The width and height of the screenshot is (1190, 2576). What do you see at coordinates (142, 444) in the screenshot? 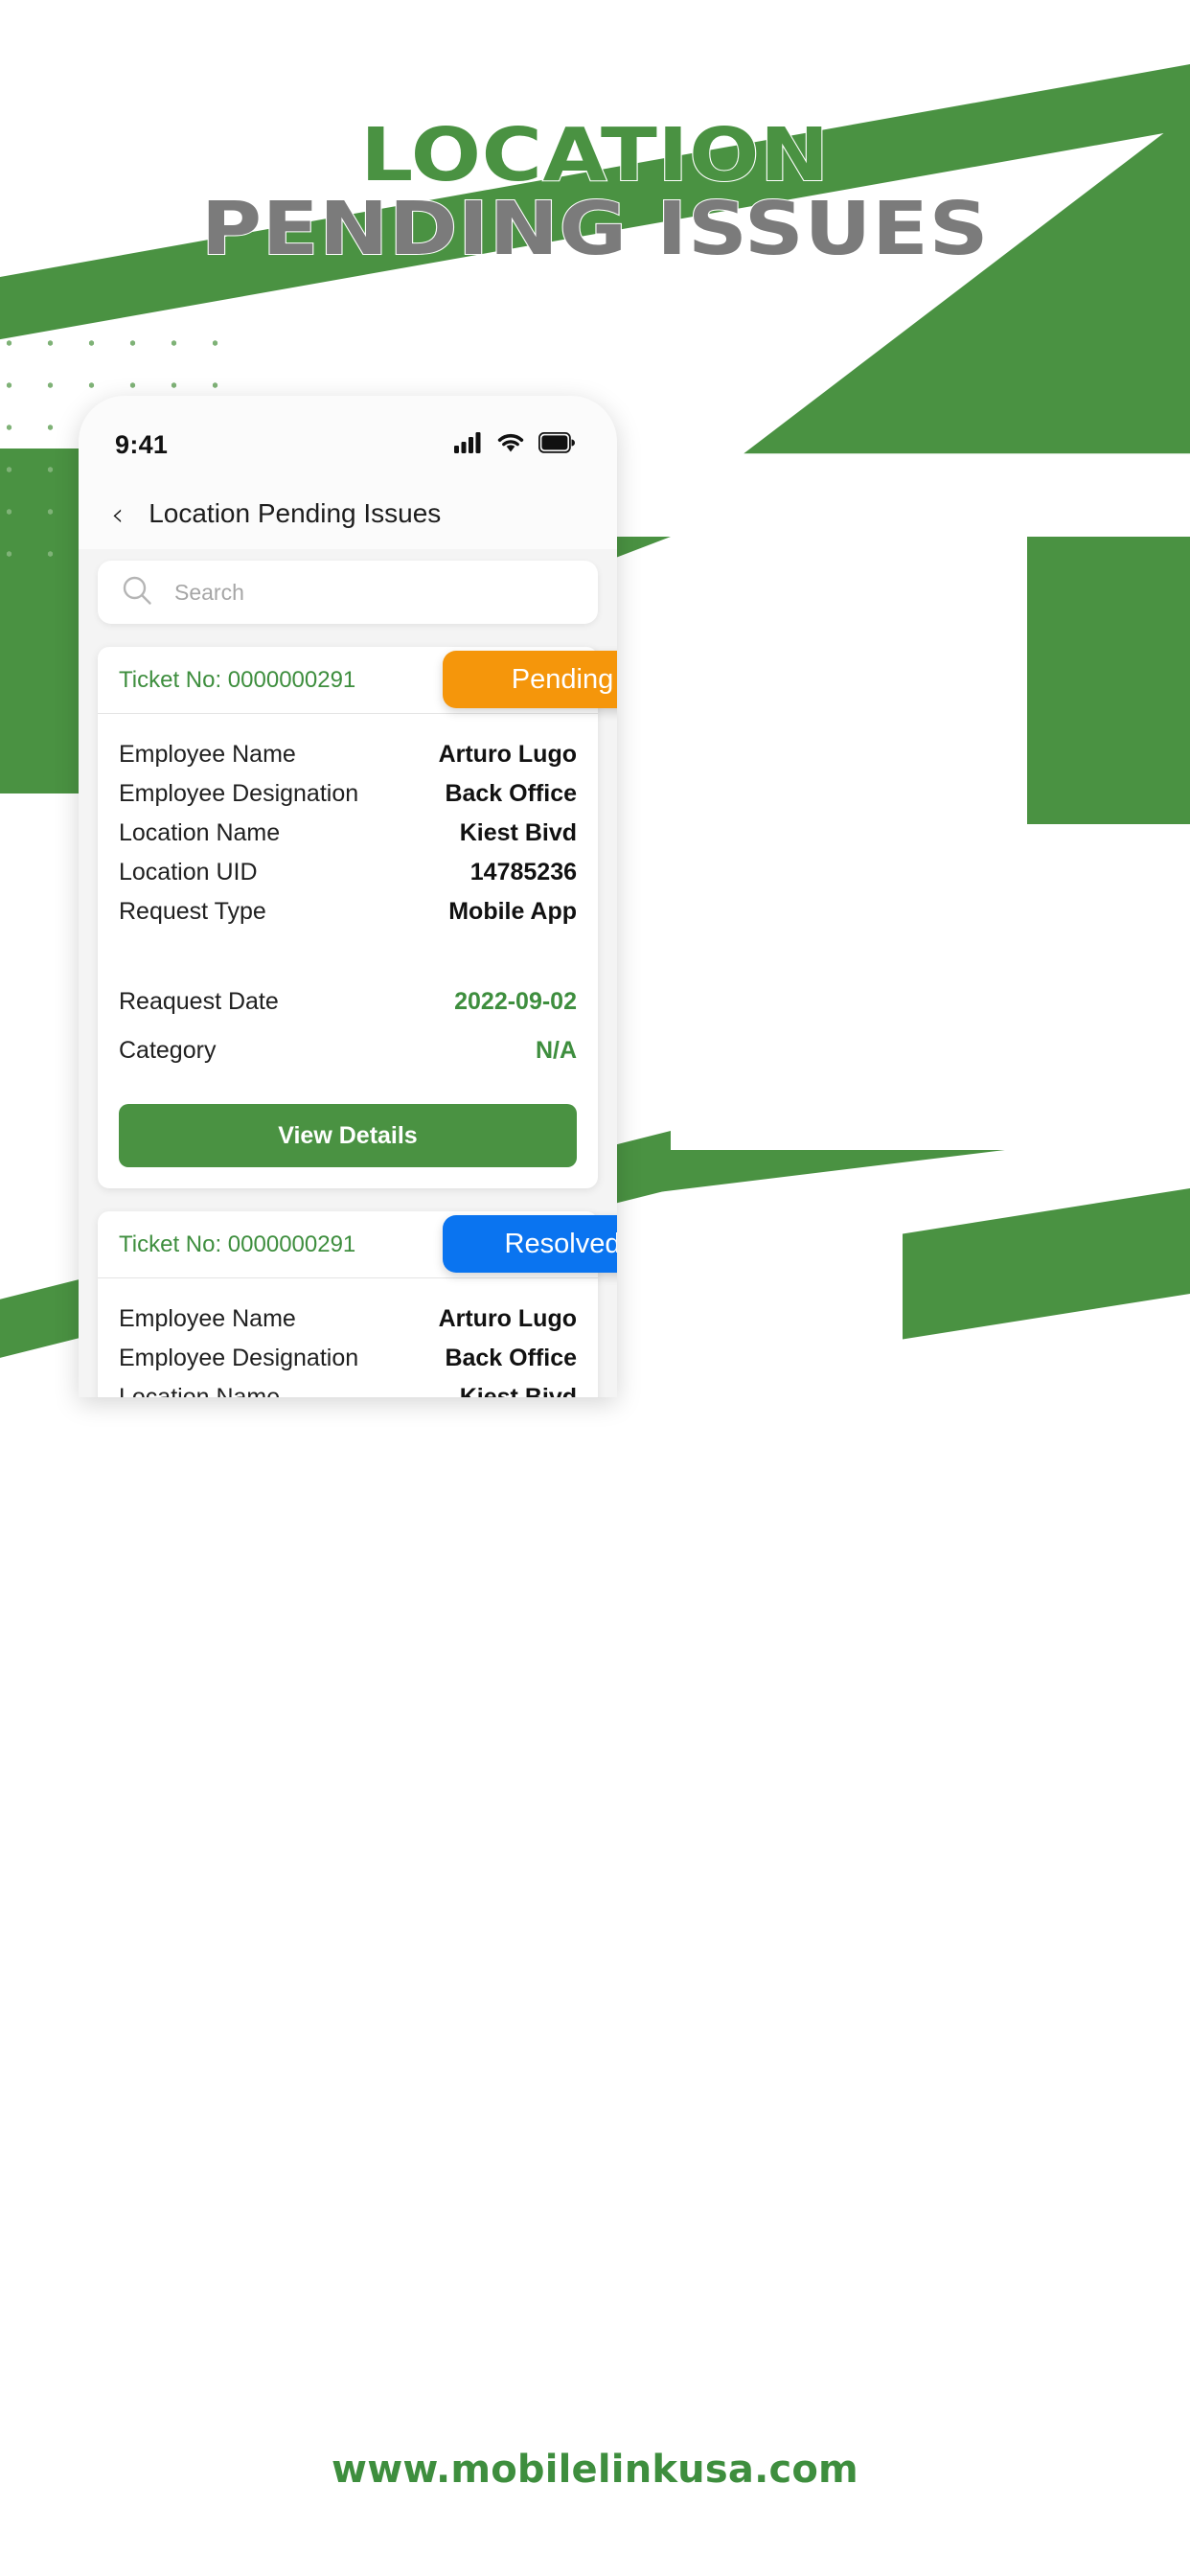
I see `status-bar-time: 9:41` at bounding box center [142, 444].